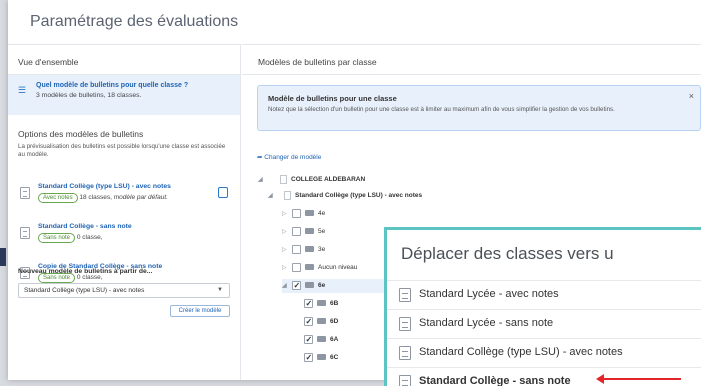  What do you see at coordinates (3, 257) in the screenshot?
I see `edge-marker` at bounding box center [3, 257].